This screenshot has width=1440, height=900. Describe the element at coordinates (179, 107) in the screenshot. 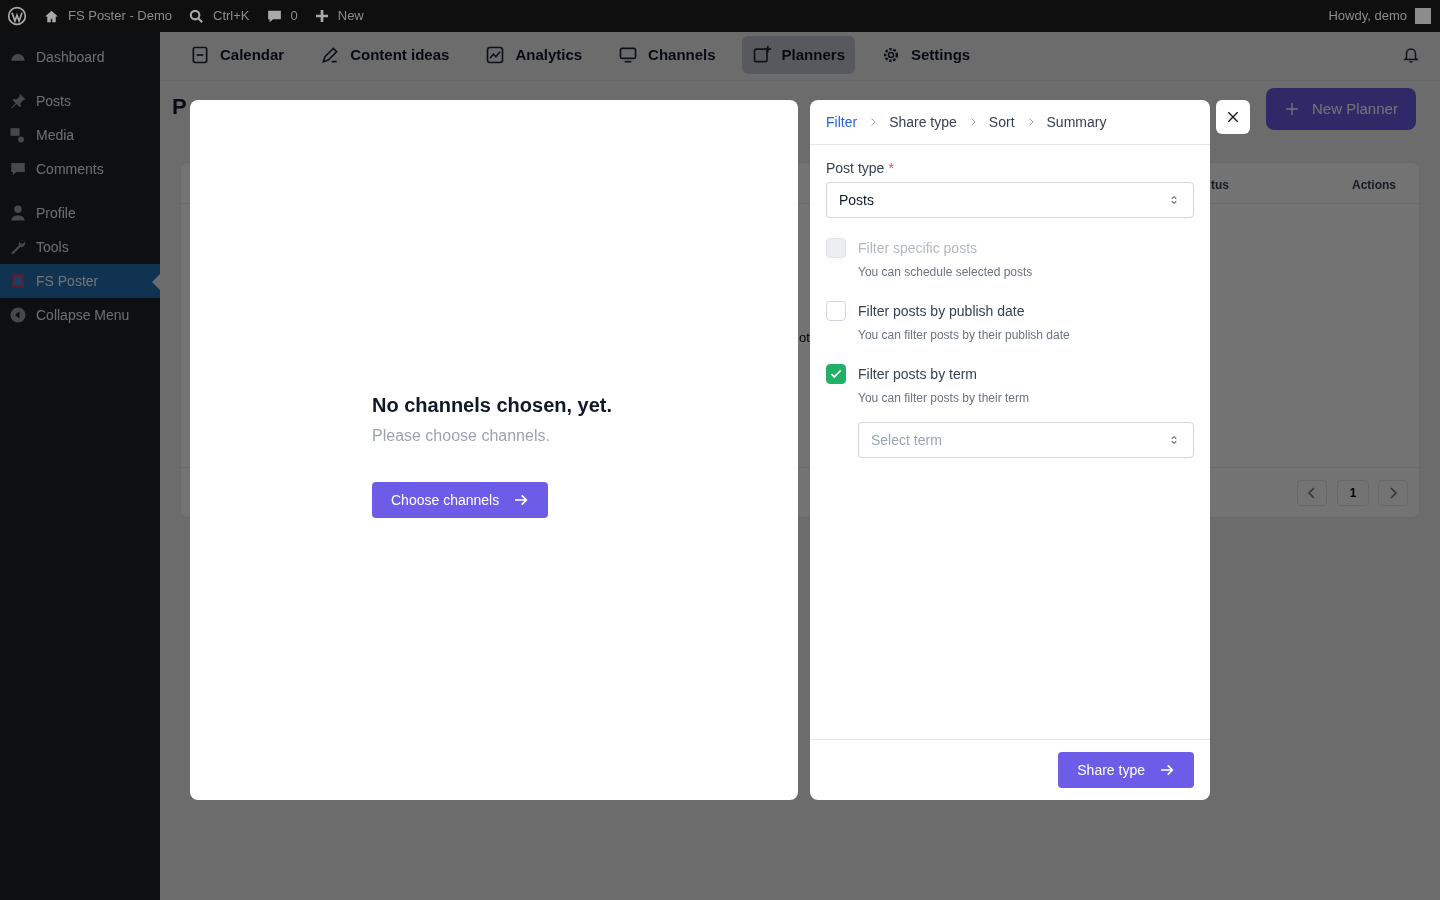

I see `page-title: P` at that location.